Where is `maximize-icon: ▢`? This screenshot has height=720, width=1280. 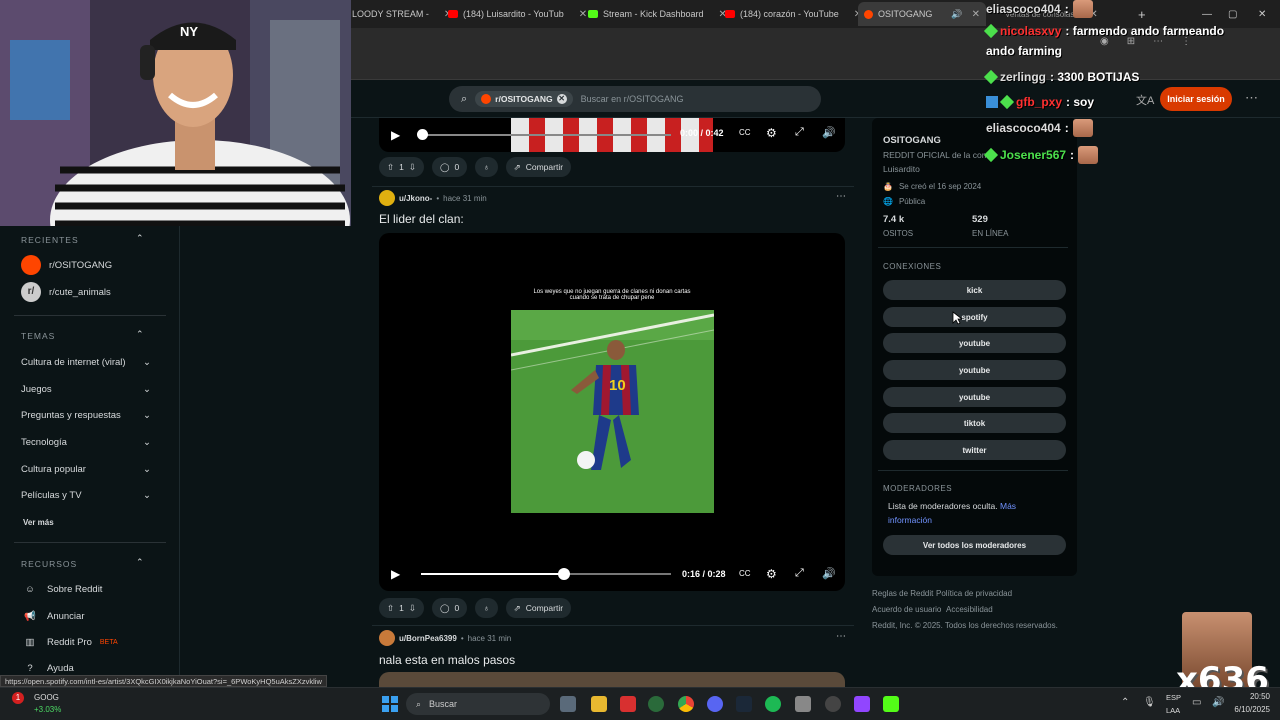
maximize-icon: ▢ is located at coordinates (1232, 14).